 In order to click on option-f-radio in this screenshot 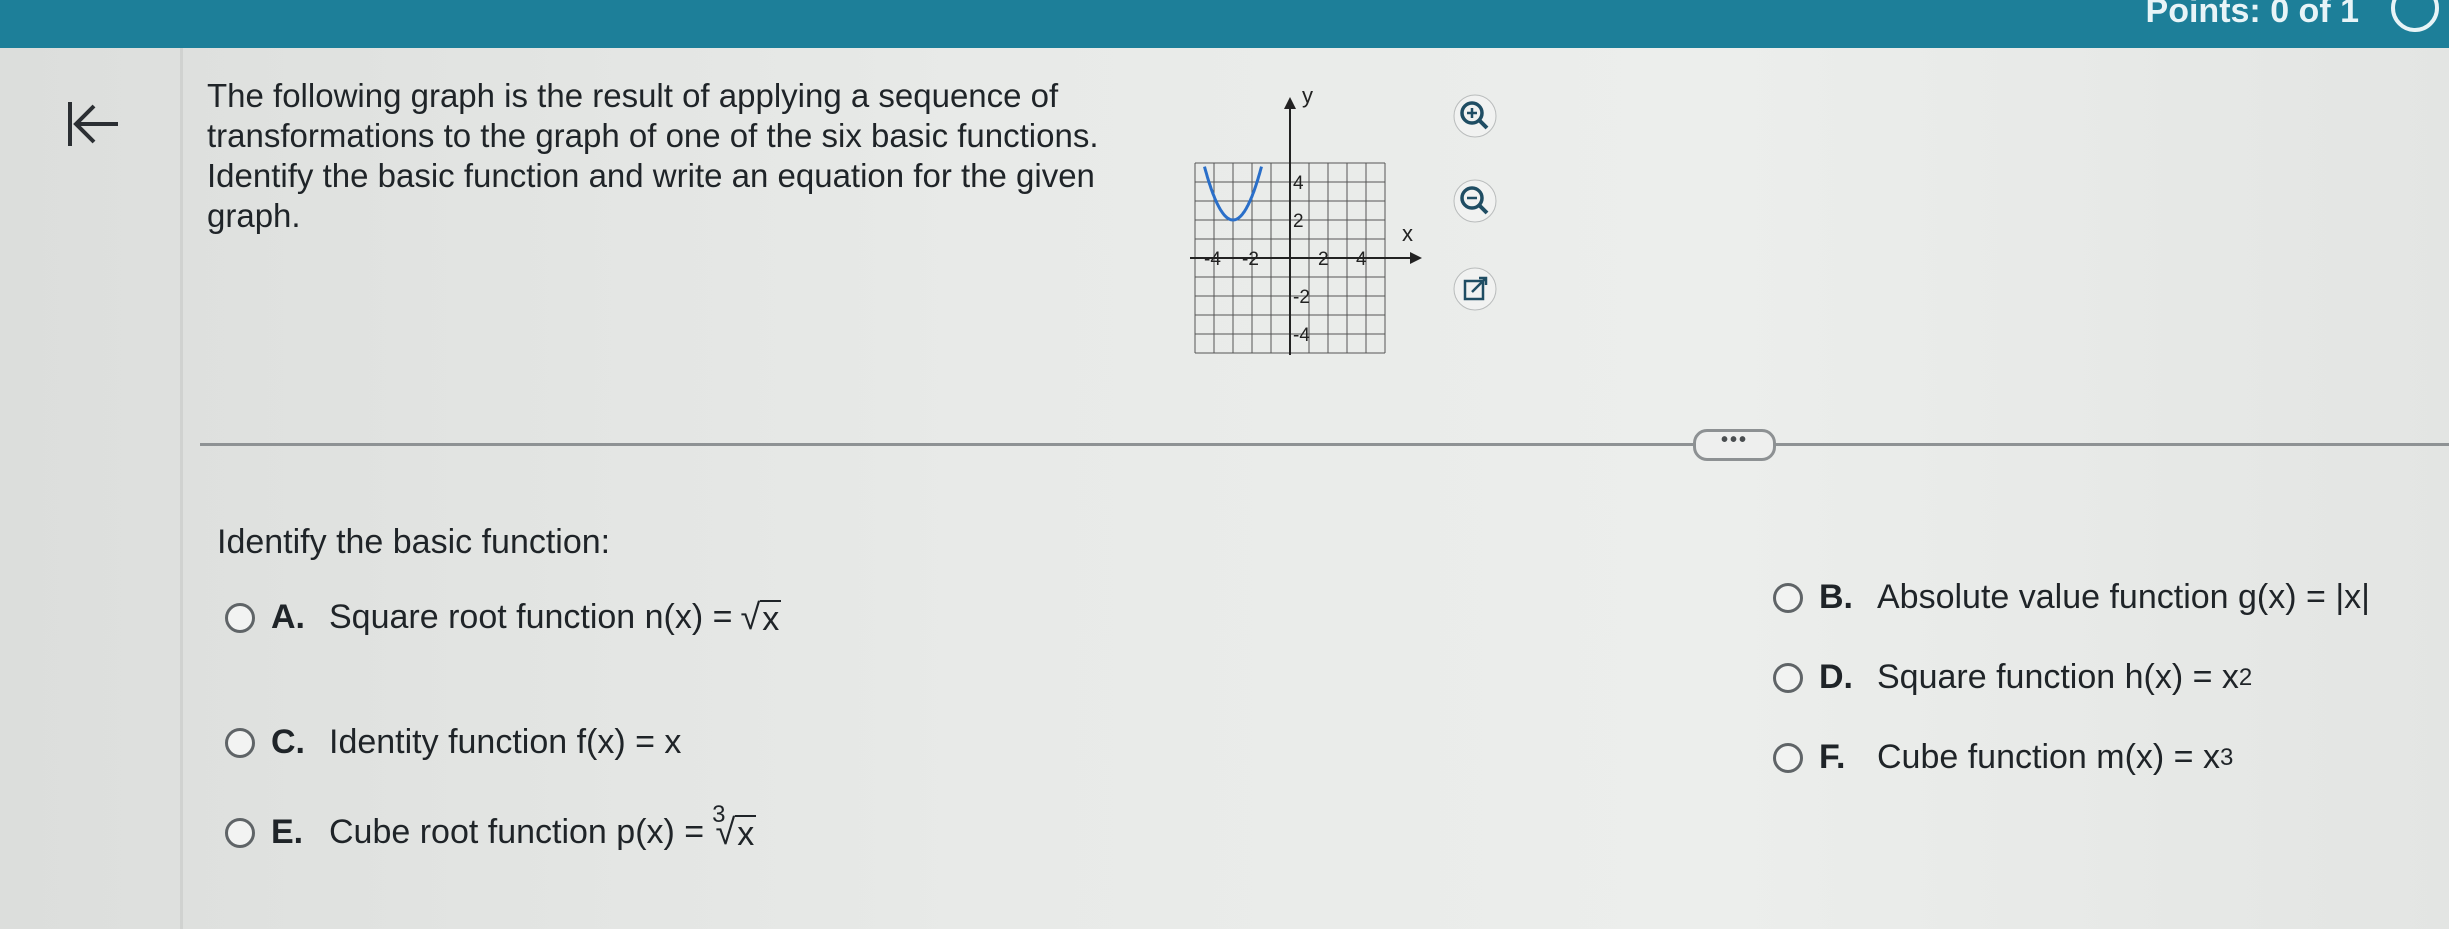, I will do `click(1788, 757)`.